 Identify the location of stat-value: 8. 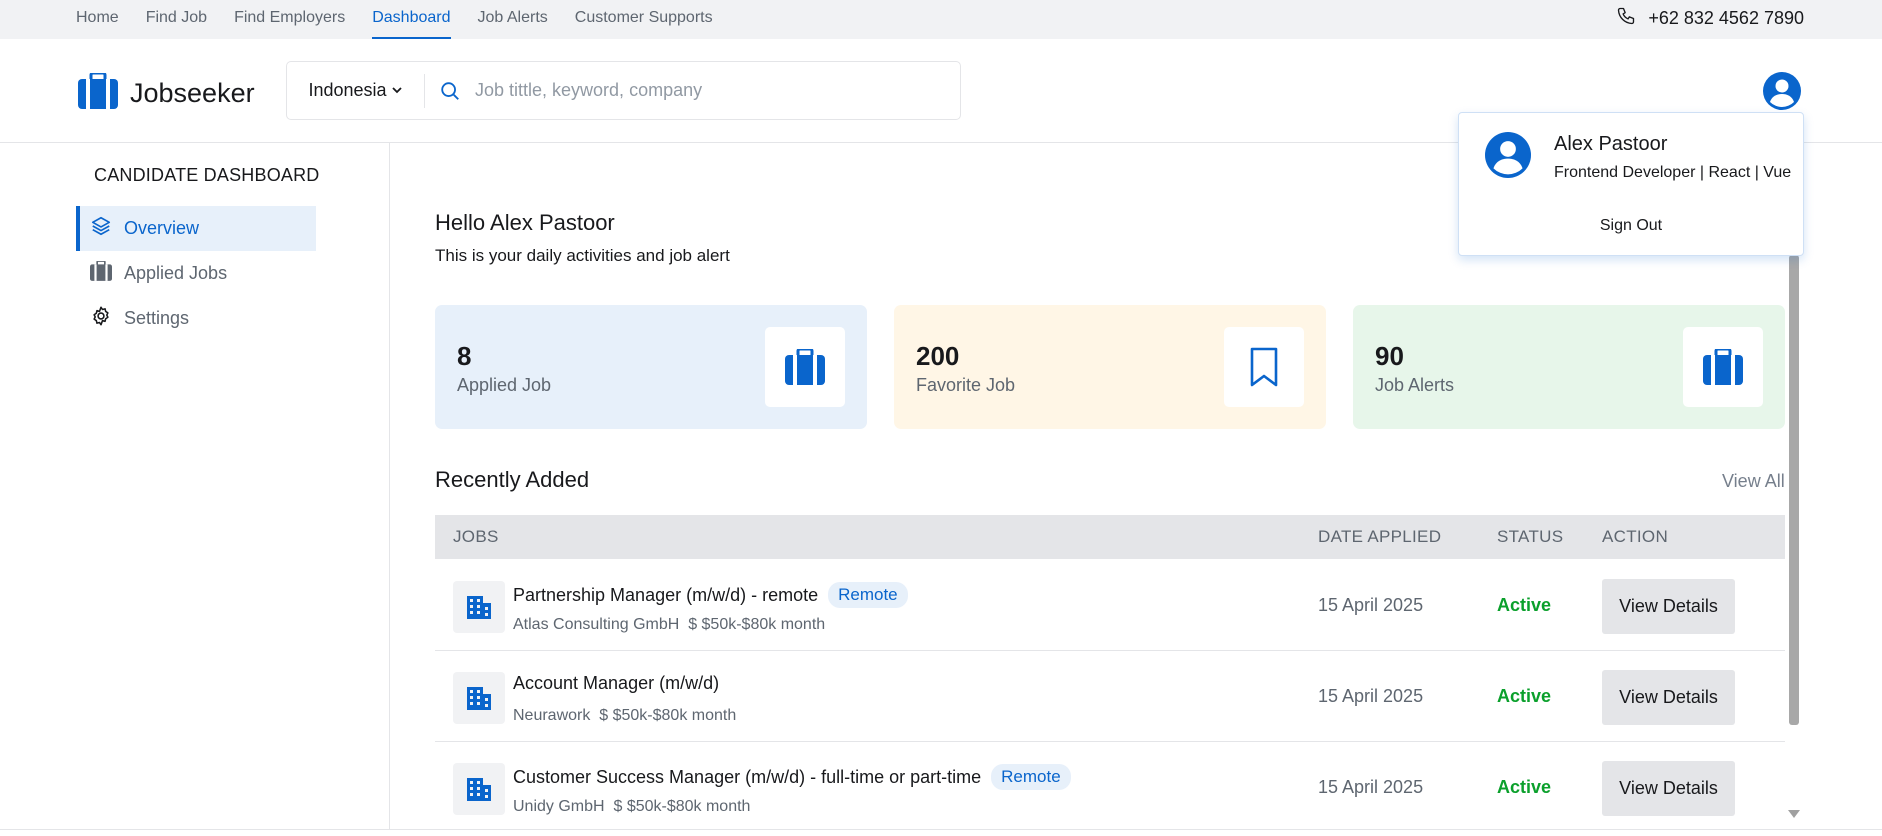
(464, 356).